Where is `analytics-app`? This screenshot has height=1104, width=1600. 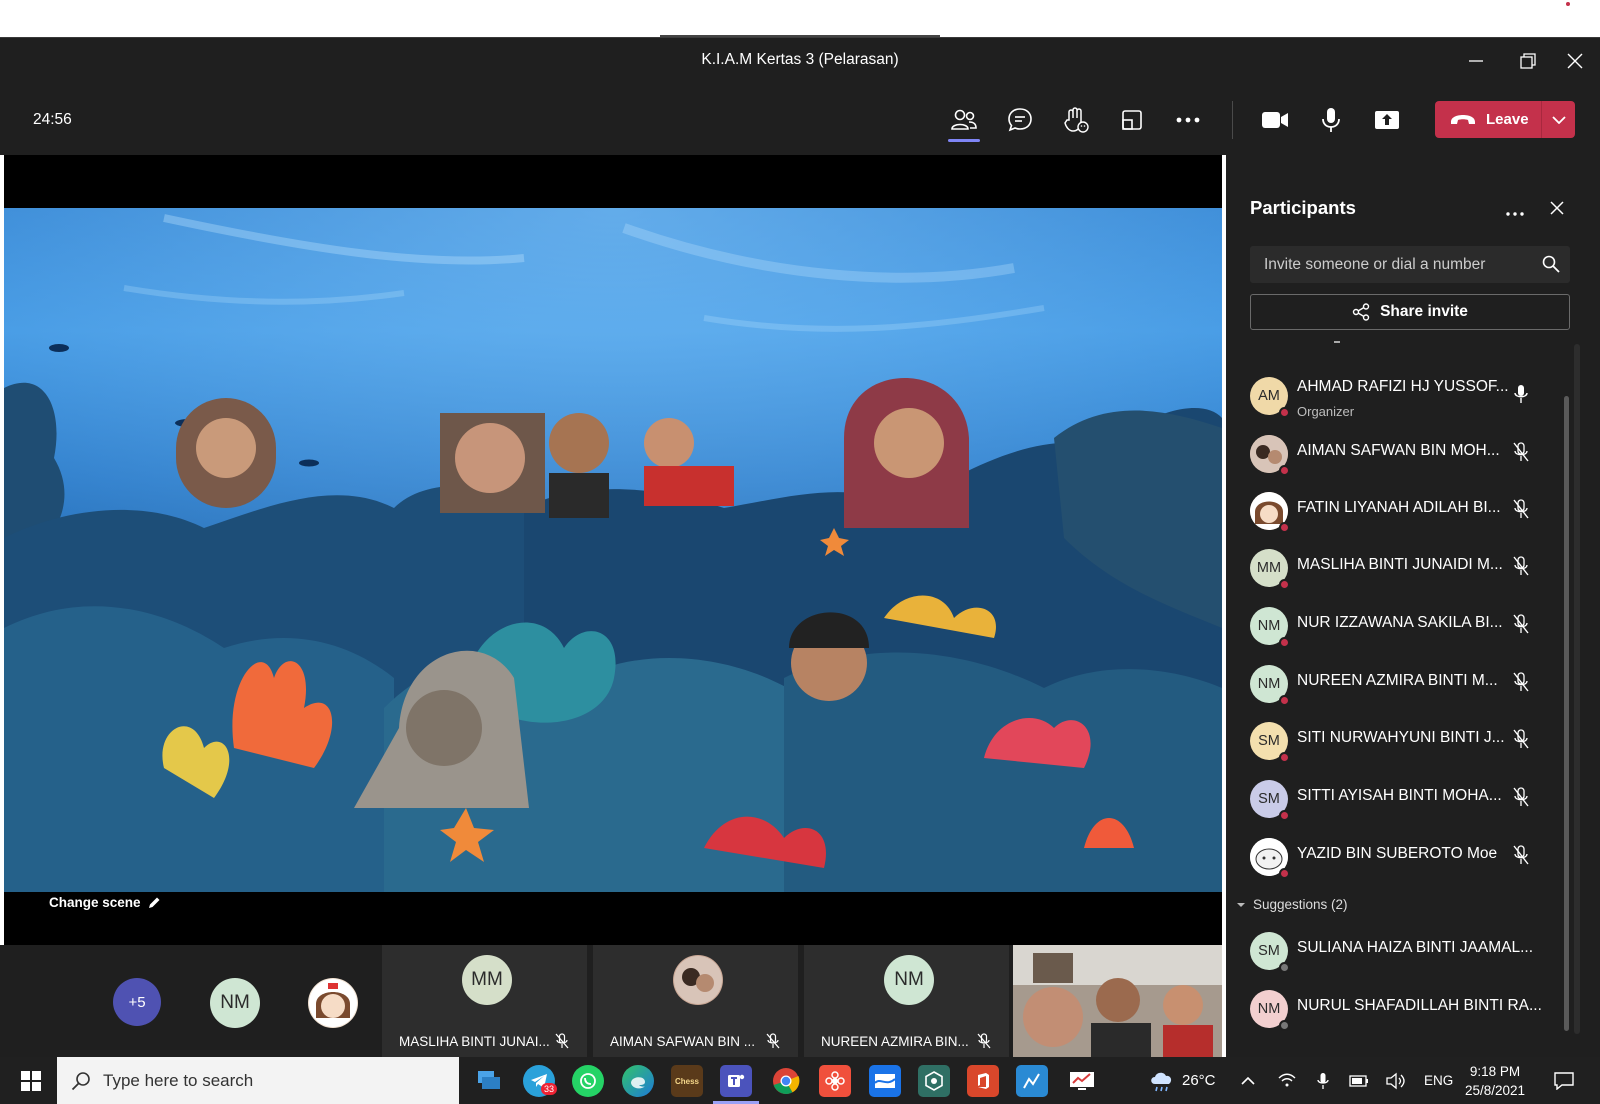 analytics-app is located at coordinates (1082, 1081).